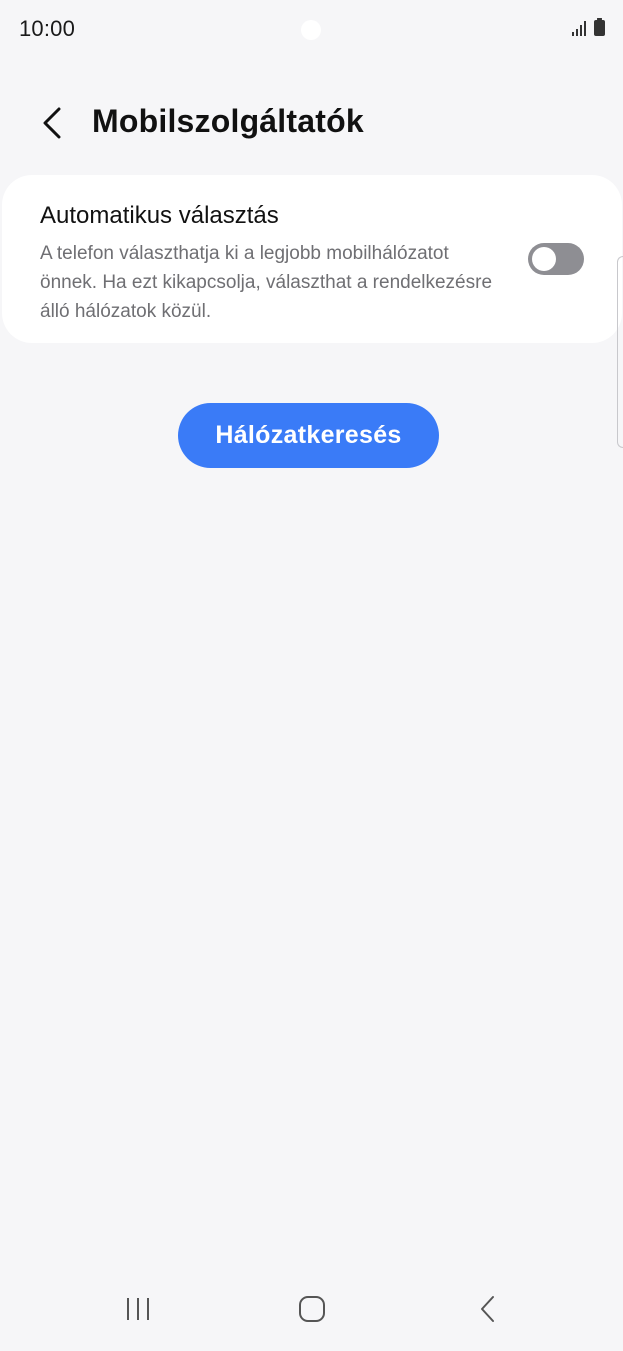  What do you see at coordinates (599, 27) in the screenshot?
I see `battery-icon` at bounding box center [599, 27].